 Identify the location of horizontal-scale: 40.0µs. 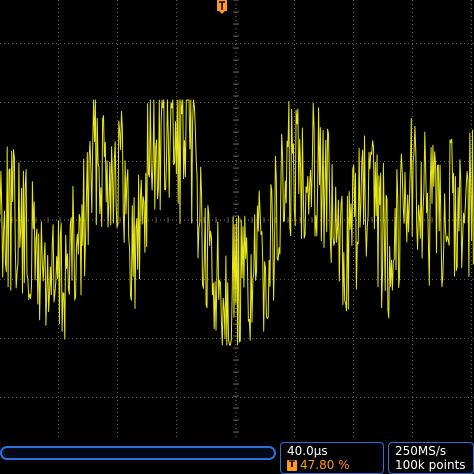
(307, 451).